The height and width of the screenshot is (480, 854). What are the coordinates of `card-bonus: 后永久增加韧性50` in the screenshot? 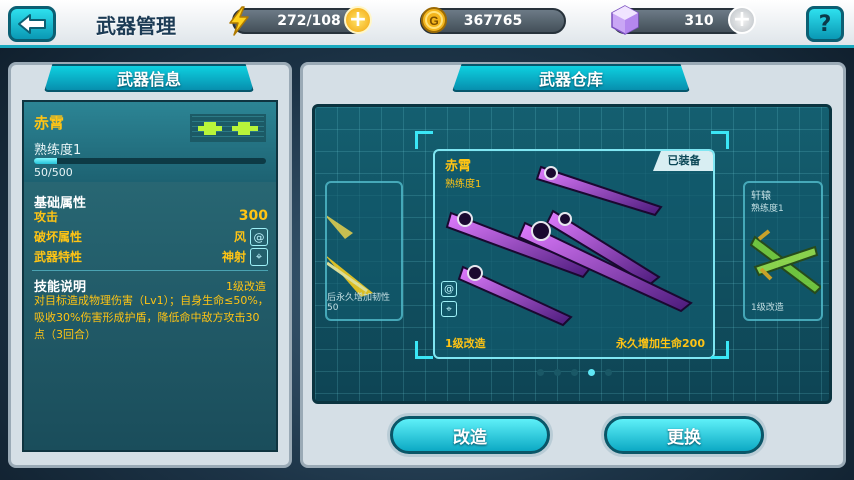 It's located at (359, 303).